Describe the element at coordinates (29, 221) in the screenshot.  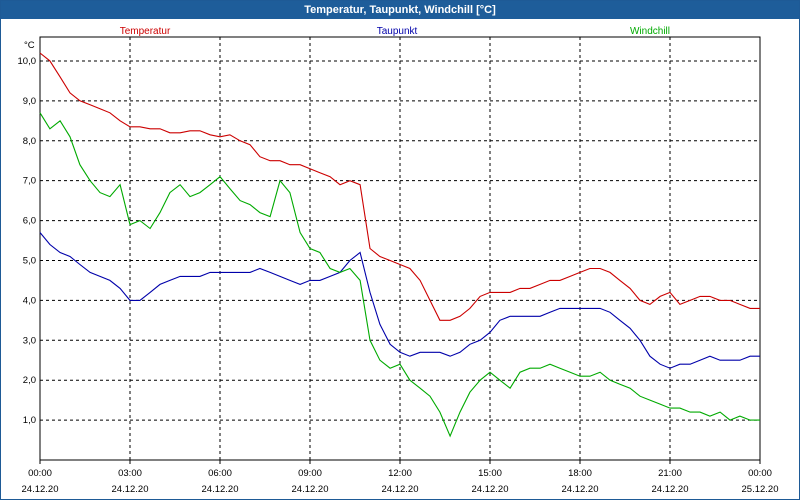
I see `y-tick-label: 6,0` at that location.